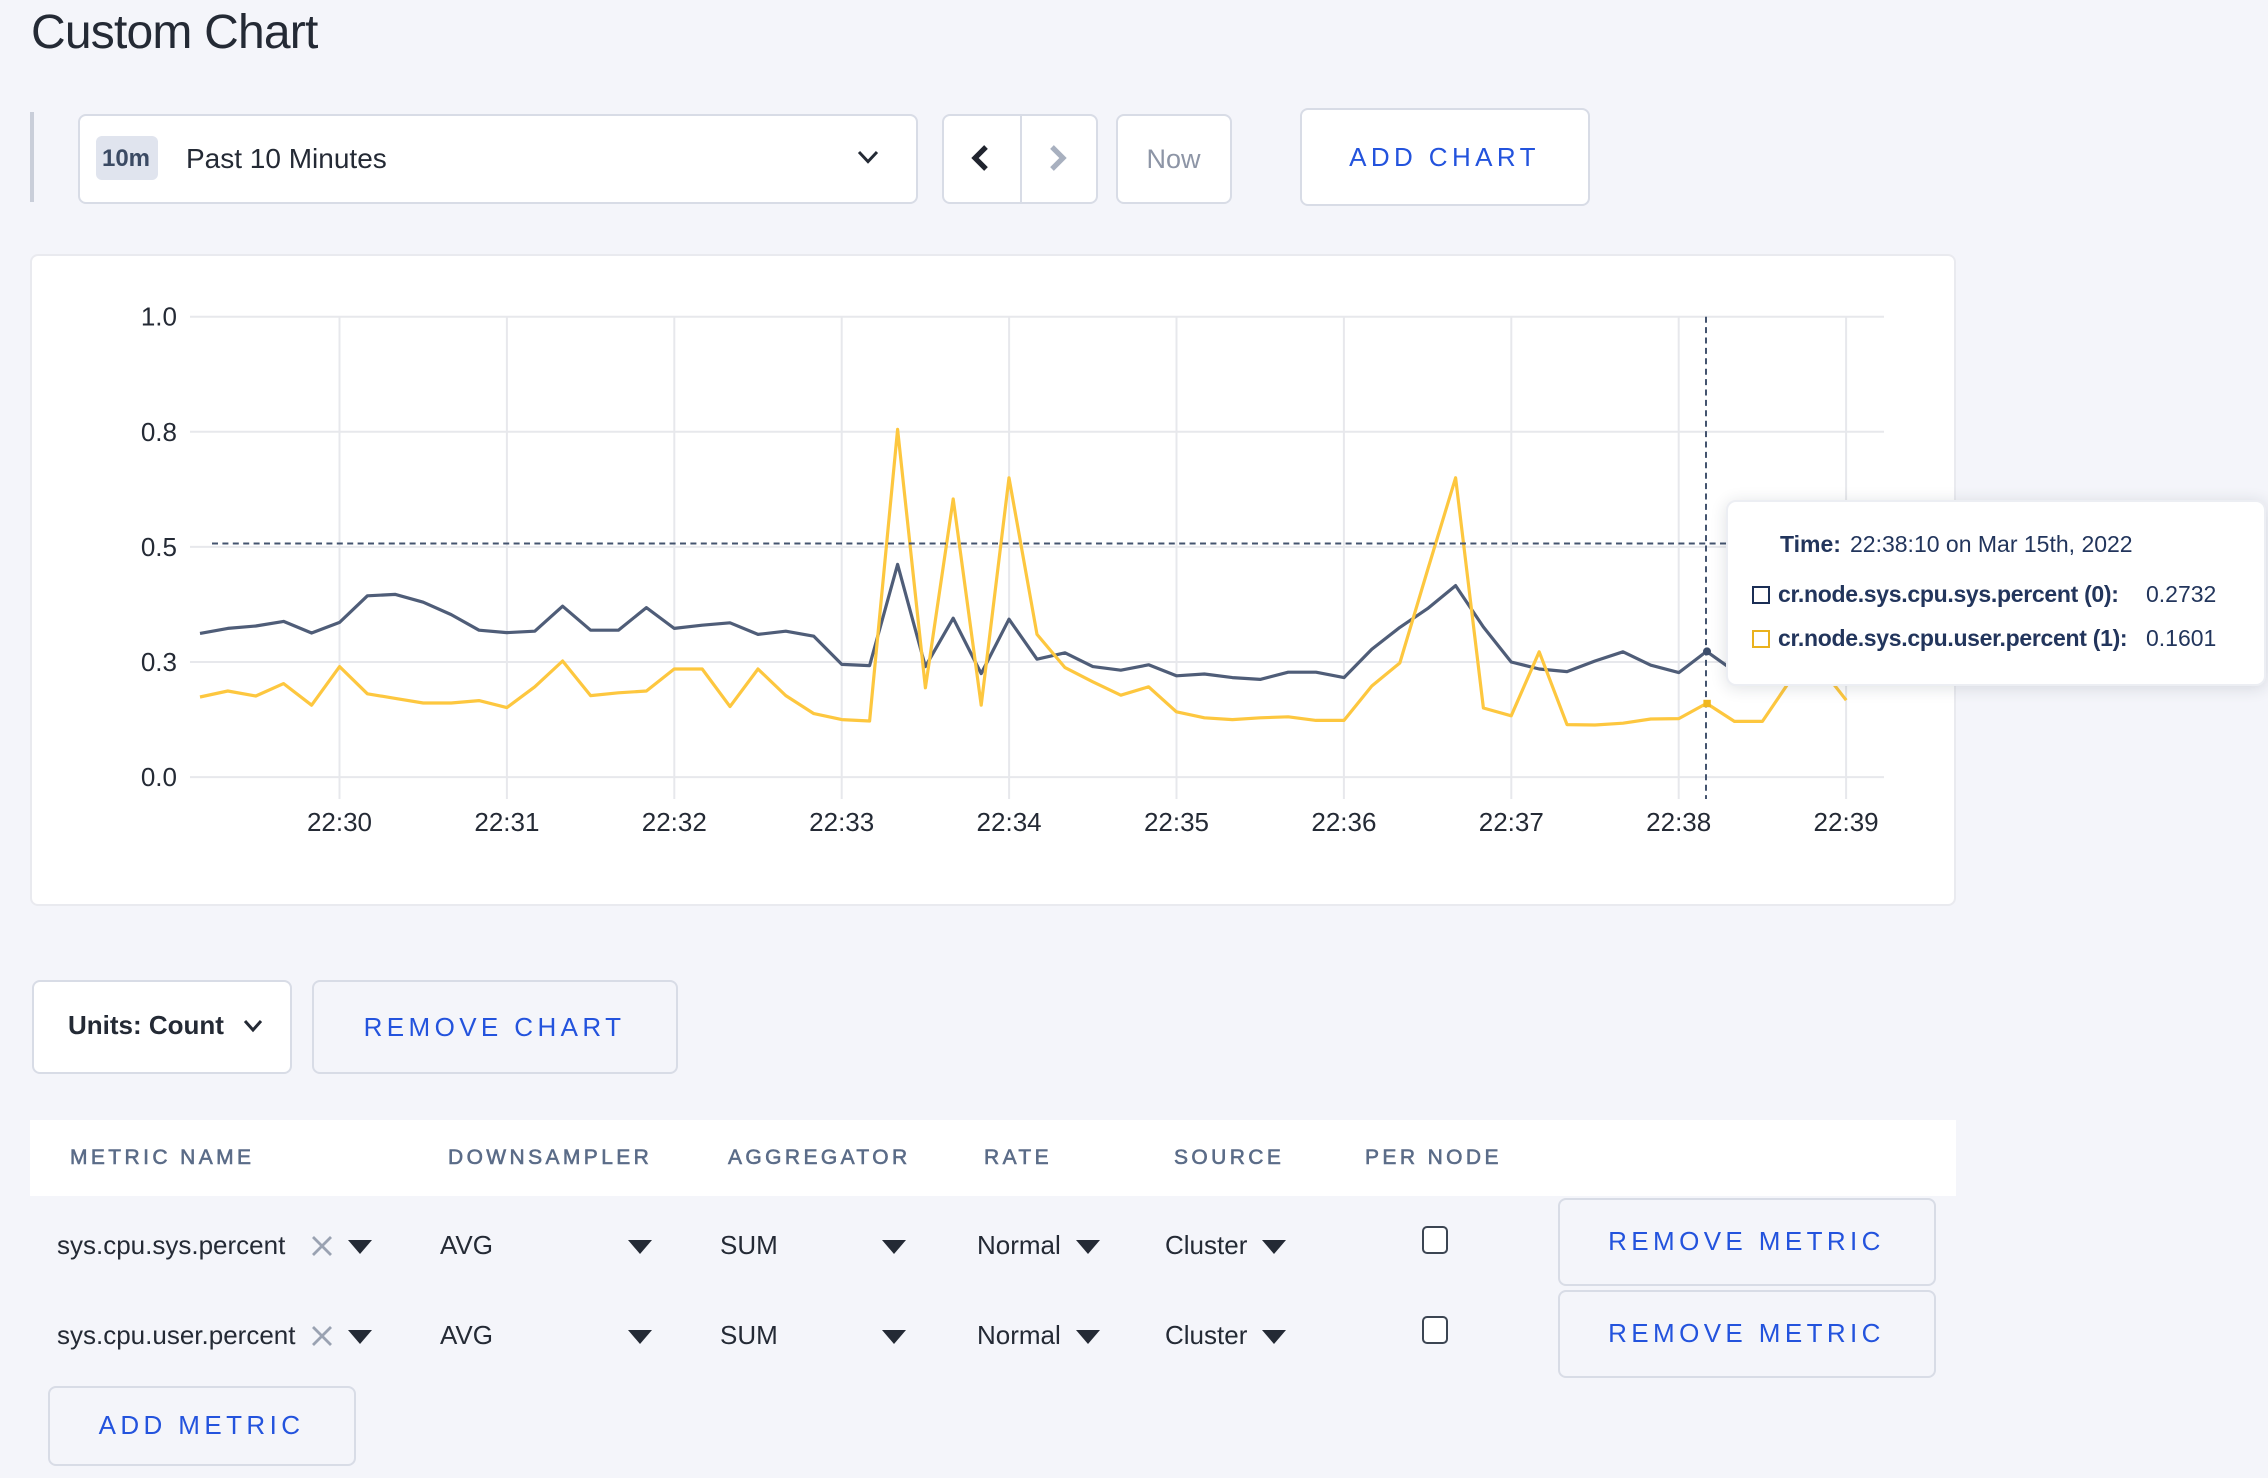  What do you see at coordinates (159, 776) in the screenshot?
I see `svg-text: 0.0` at bounding box center [159, 776].